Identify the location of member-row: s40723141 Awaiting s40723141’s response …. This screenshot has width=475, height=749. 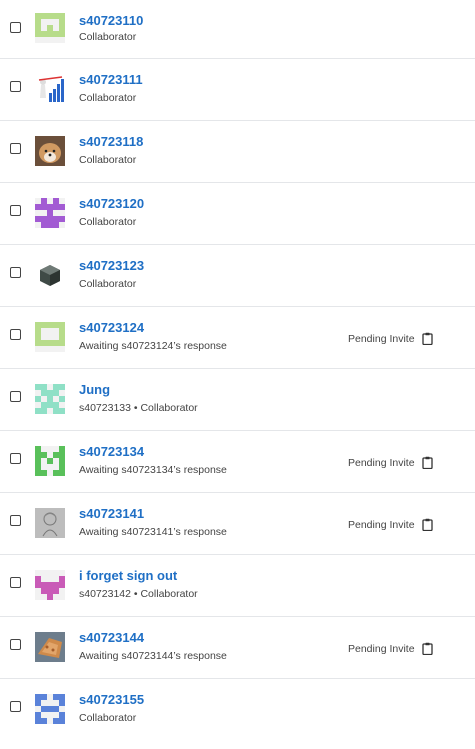
(237, 524).